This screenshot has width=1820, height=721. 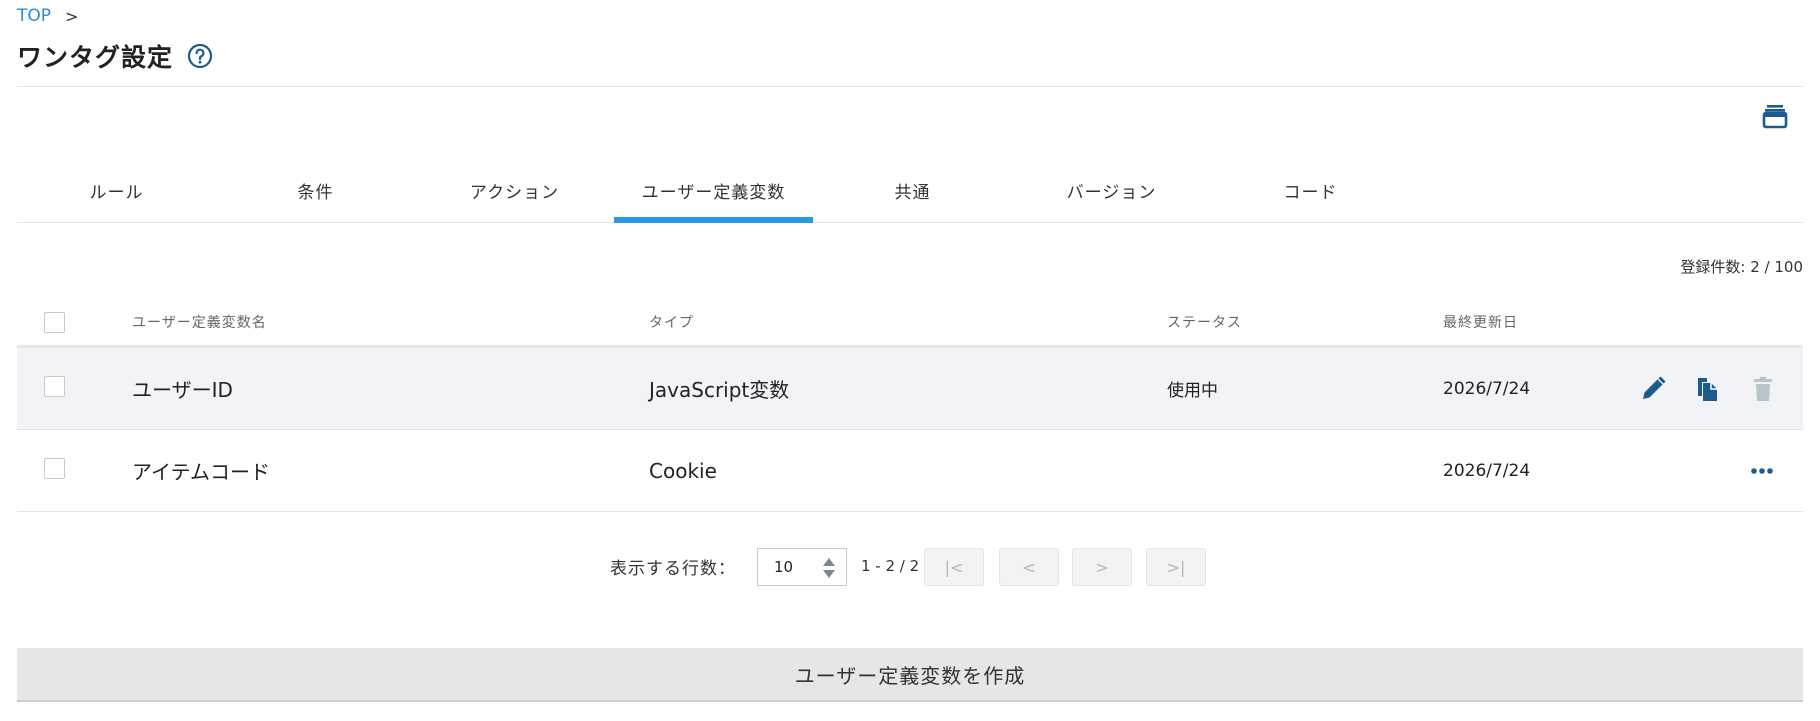 I want to click on select-all-checkbox, so click(x=54, y=322).